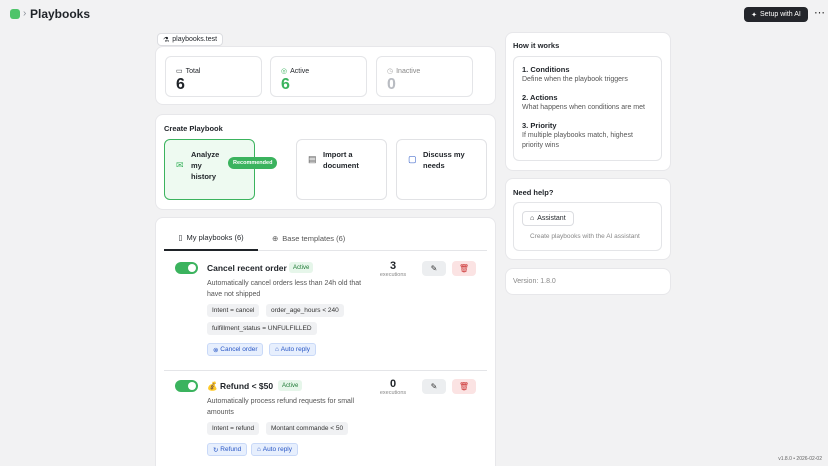 The image size is (828, 466). Describe the element at coordinates (412, 159) in the screenshot. I see `chat-icon: ▢` at that location.